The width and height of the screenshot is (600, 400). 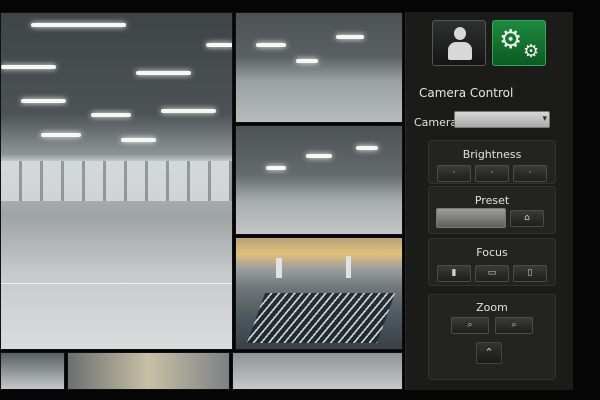 I want to click on solar-panel-array, so click(x=321, y=318).